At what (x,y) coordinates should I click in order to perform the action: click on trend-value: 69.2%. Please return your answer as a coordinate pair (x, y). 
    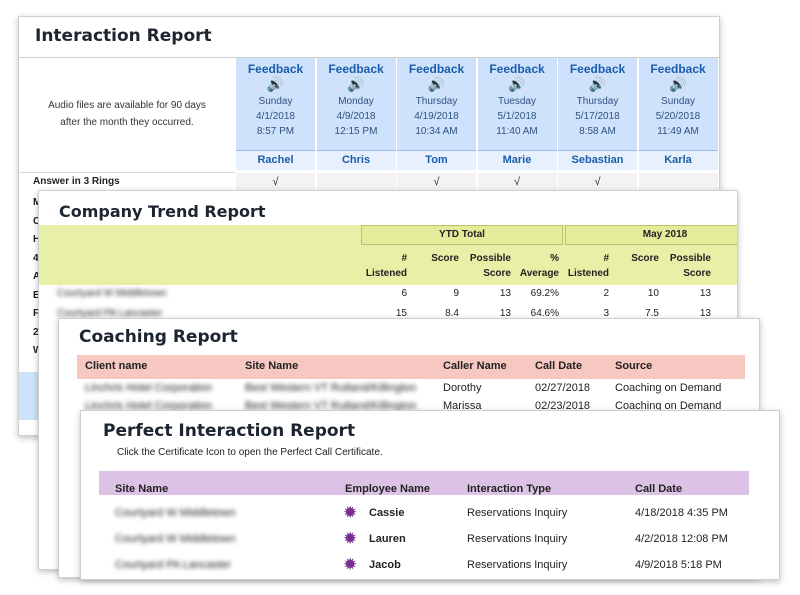
    Looking at the image, I should click on (544, 293).